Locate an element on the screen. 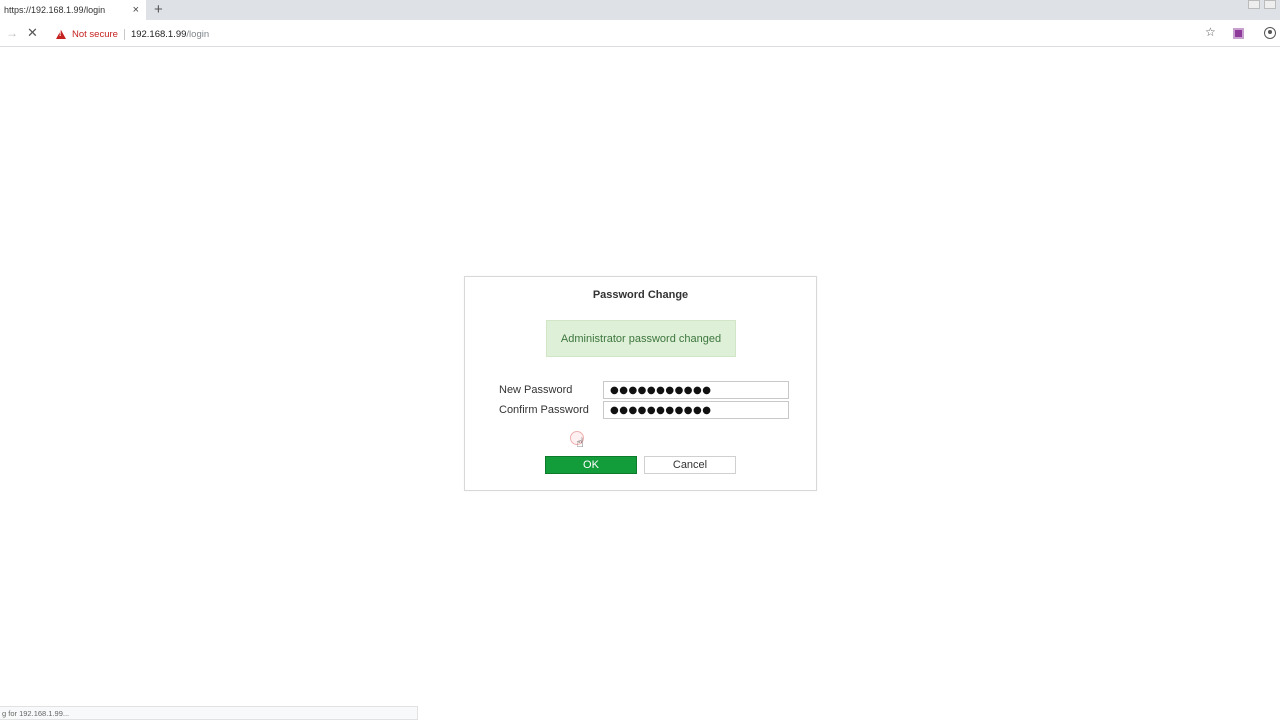  ok-button: OK is located at coordinates (591, 465).